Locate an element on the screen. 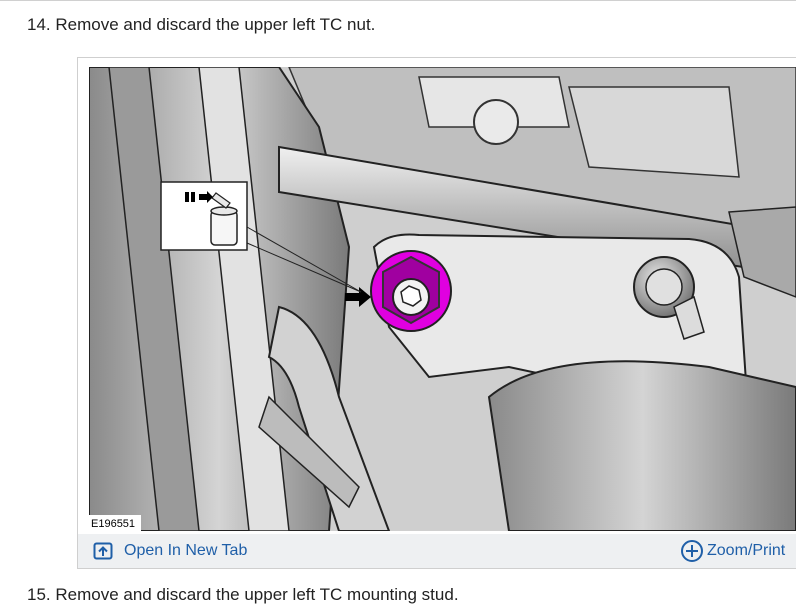 Image resolution: width=796 pixels, height=615 pixels. figure-code: E196551 is located at coordinates (113, 524).